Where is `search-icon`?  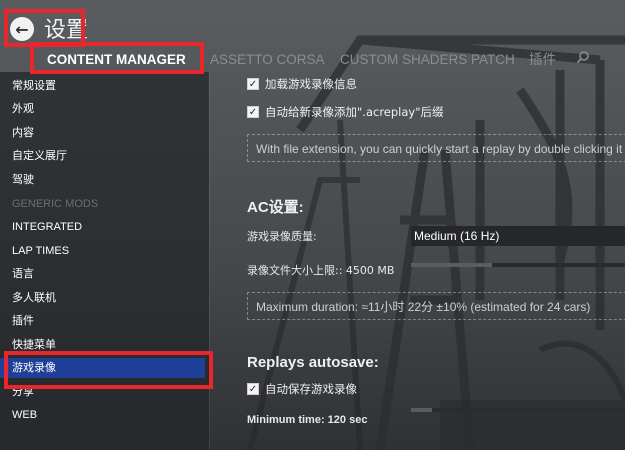
search-icon is located at coordinates (583, 58).